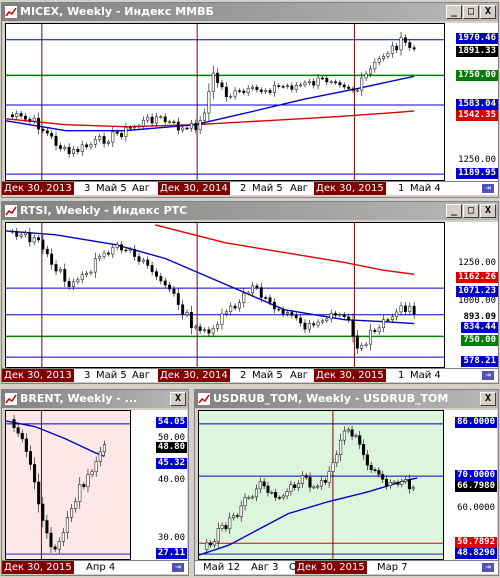 The image size is (500, 578). I want to click on rtsi-ma-red-value: 1162.26, so click(477, 277).